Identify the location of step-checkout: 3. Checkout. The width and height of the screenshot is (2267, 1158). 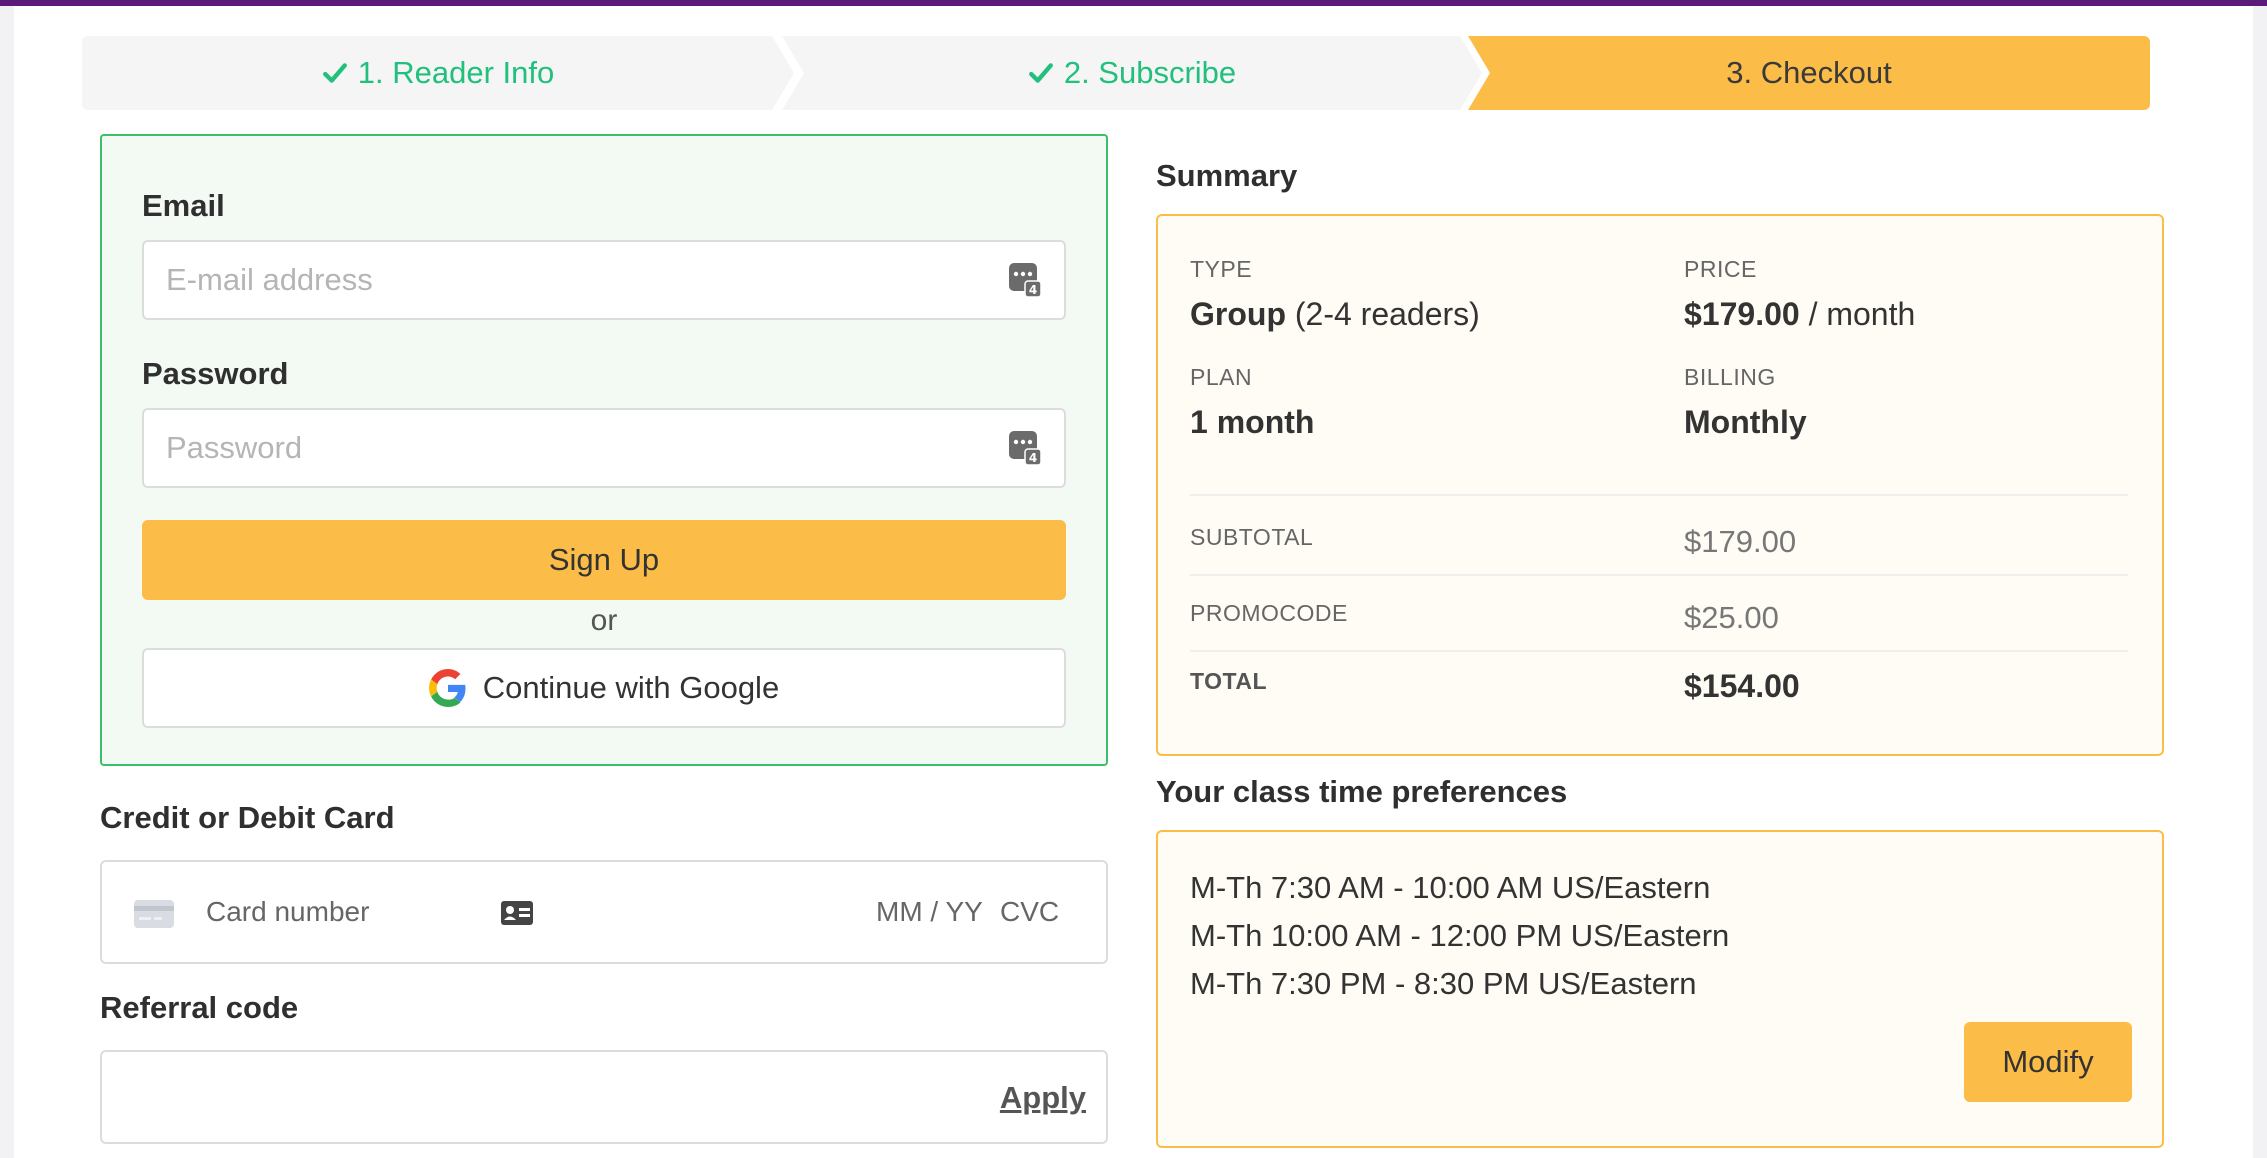
(1809, 73).